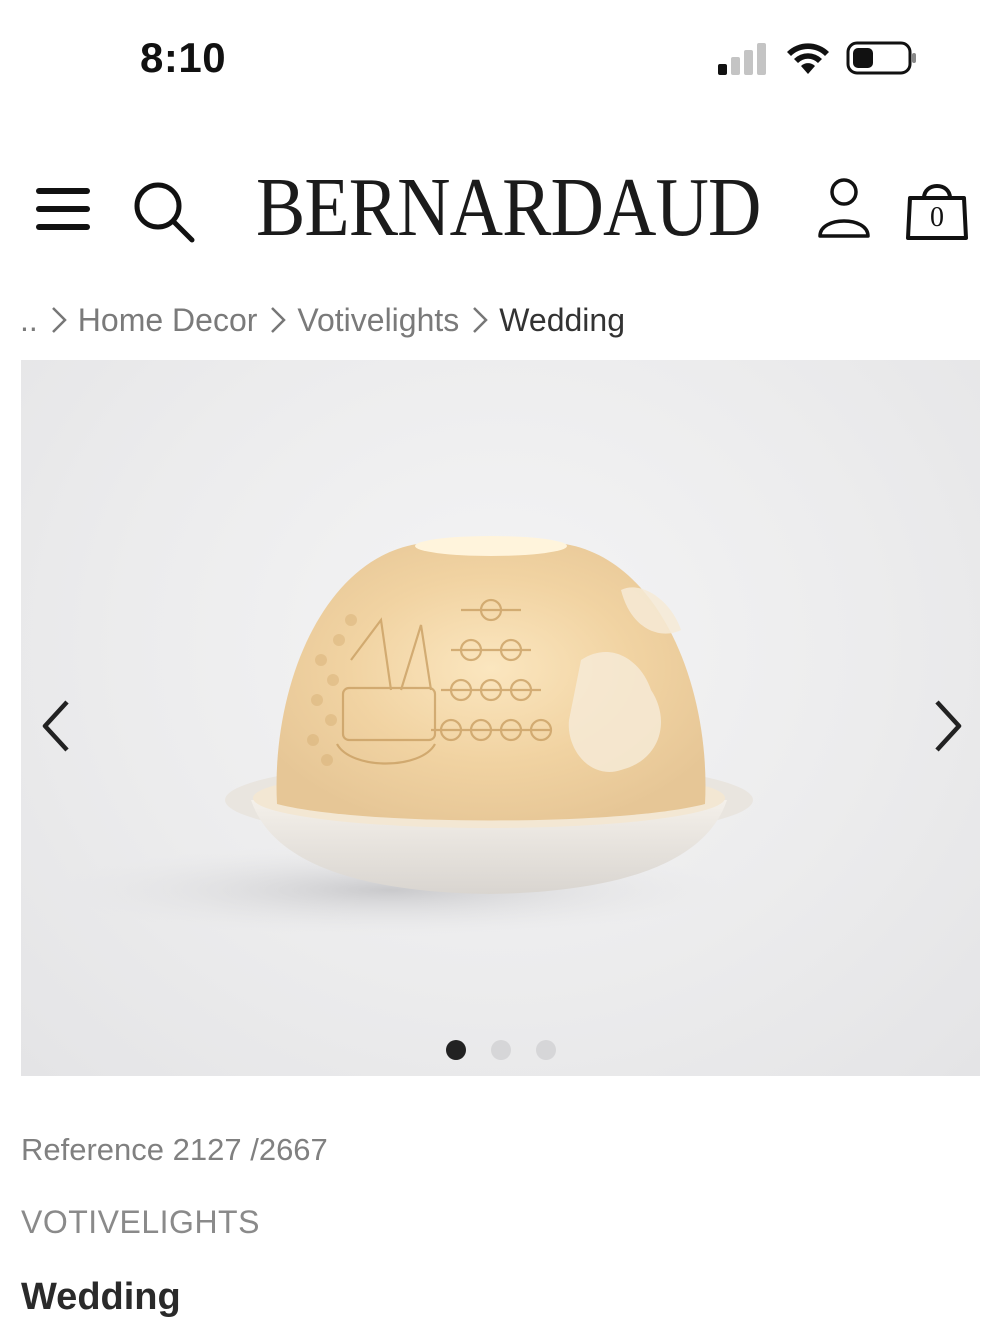 Image resolution: width=1000 pixels, height=1333 pixels. What do you see at coordinates (63, 209) in the screenshot?
I see `menu-icon` at bounding box center [63, 209].